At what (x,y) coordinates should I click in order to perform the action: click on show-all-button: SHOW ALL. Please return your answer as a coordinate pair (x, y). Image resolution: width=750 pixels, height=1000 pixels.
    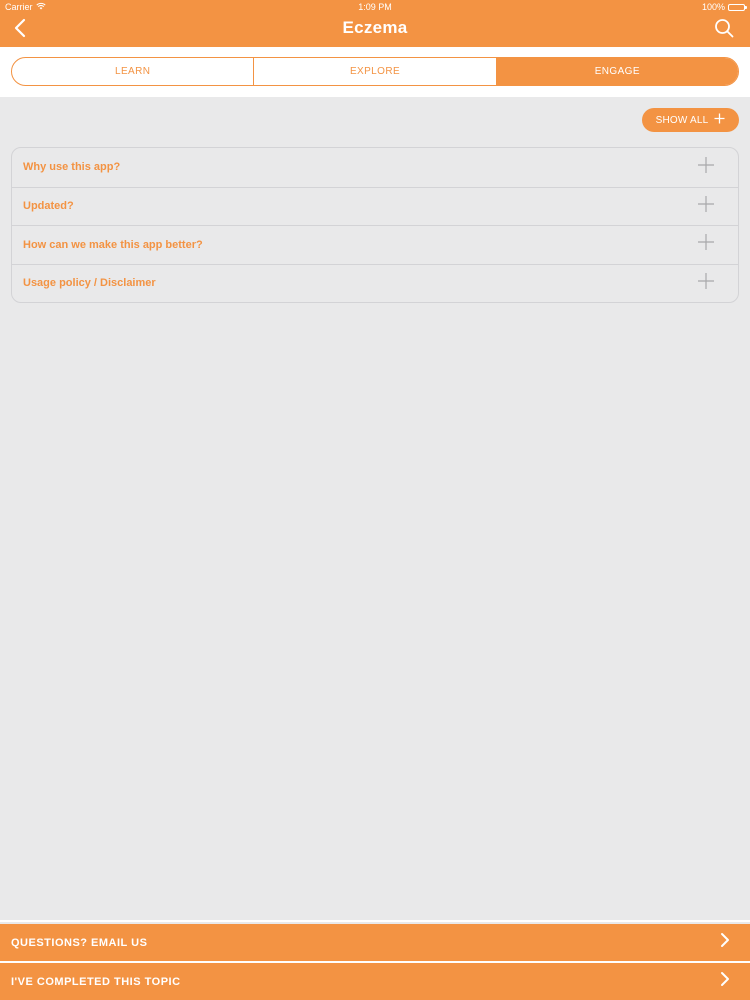
    Looking at the image, I should click on (690, 120).